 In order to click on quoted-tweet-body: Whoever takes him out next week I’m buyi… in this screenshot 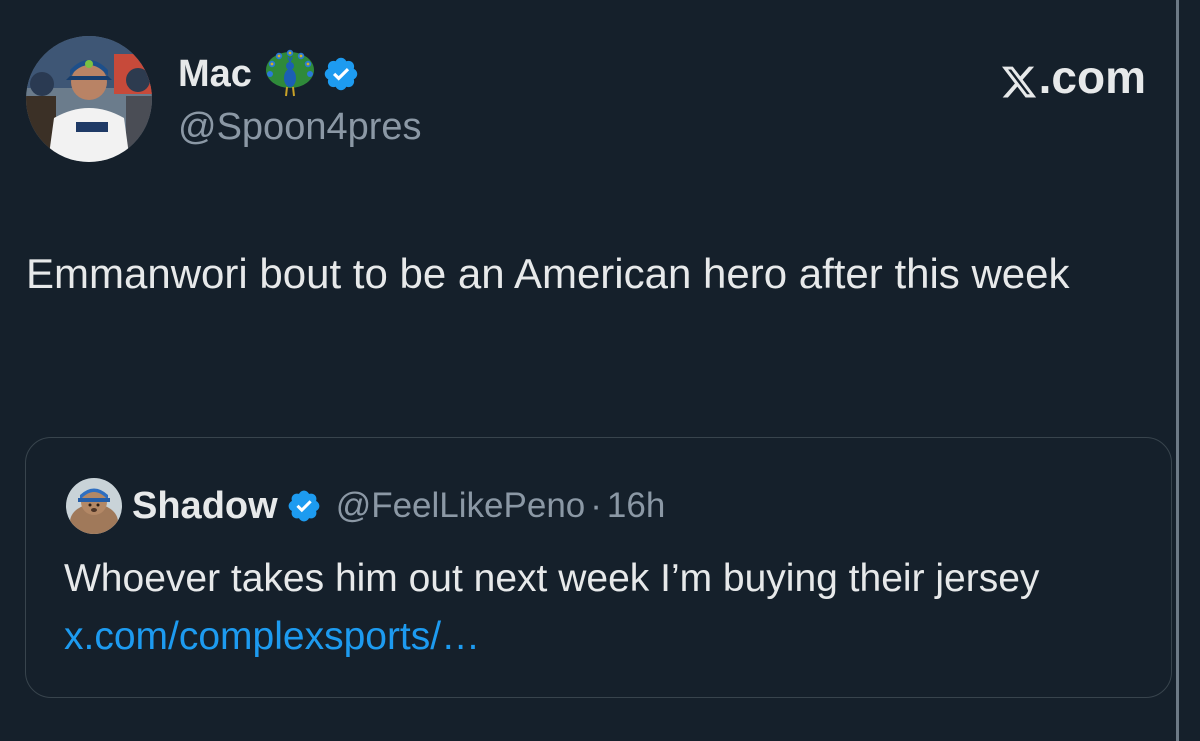, I will do `click(604, 608)`.